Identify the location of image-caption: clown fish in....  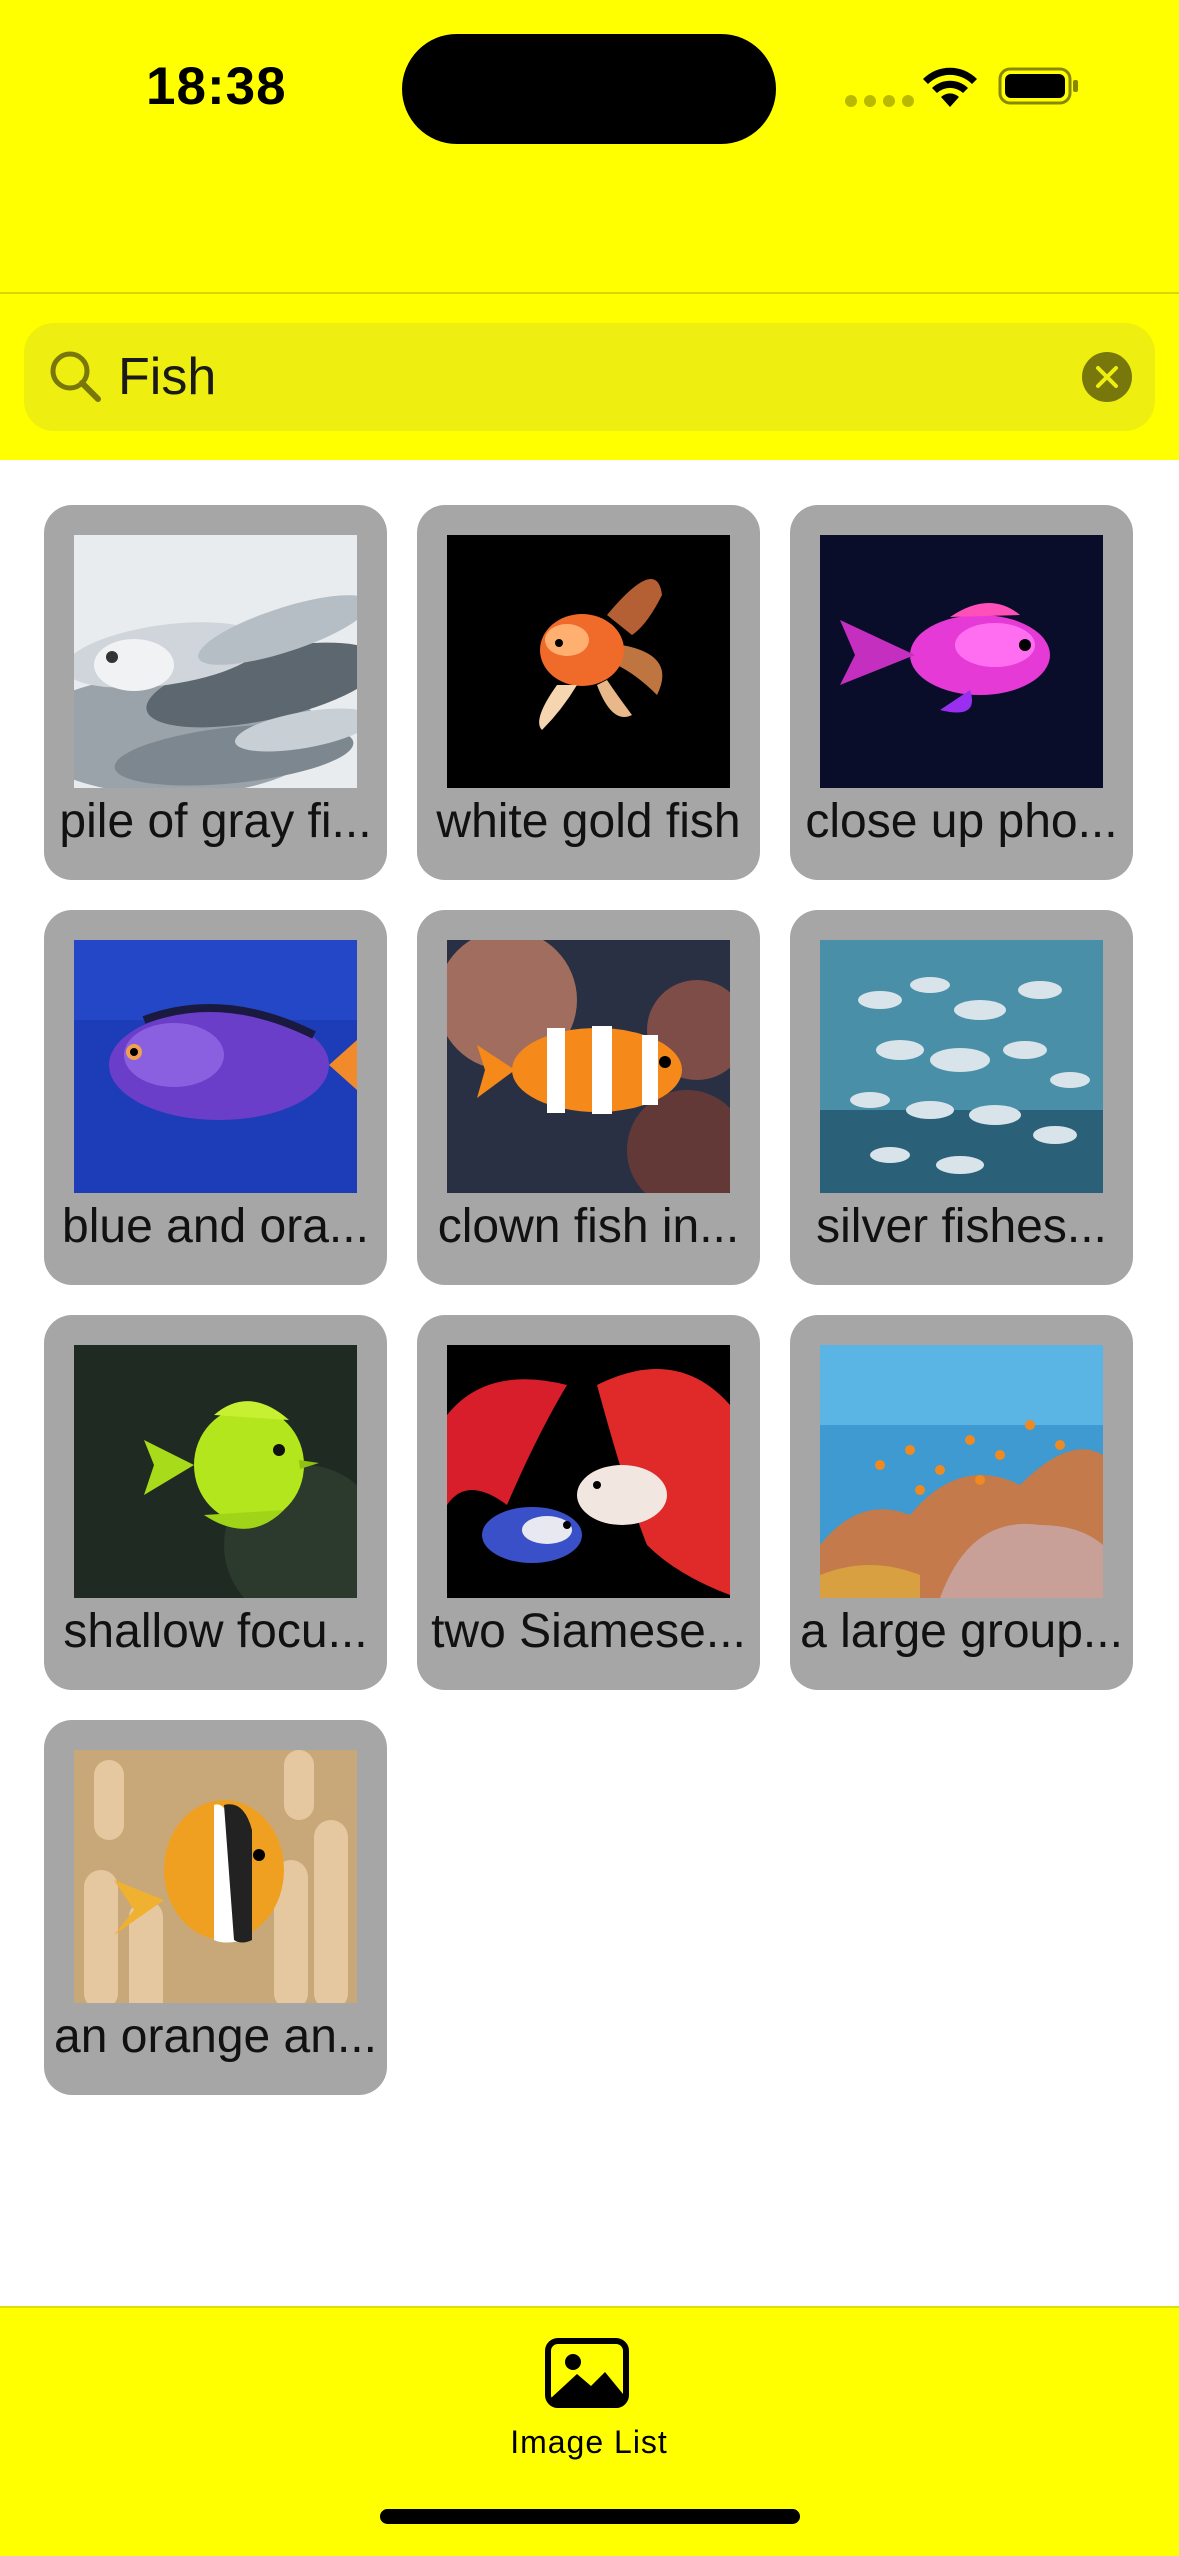
(588, 1226).